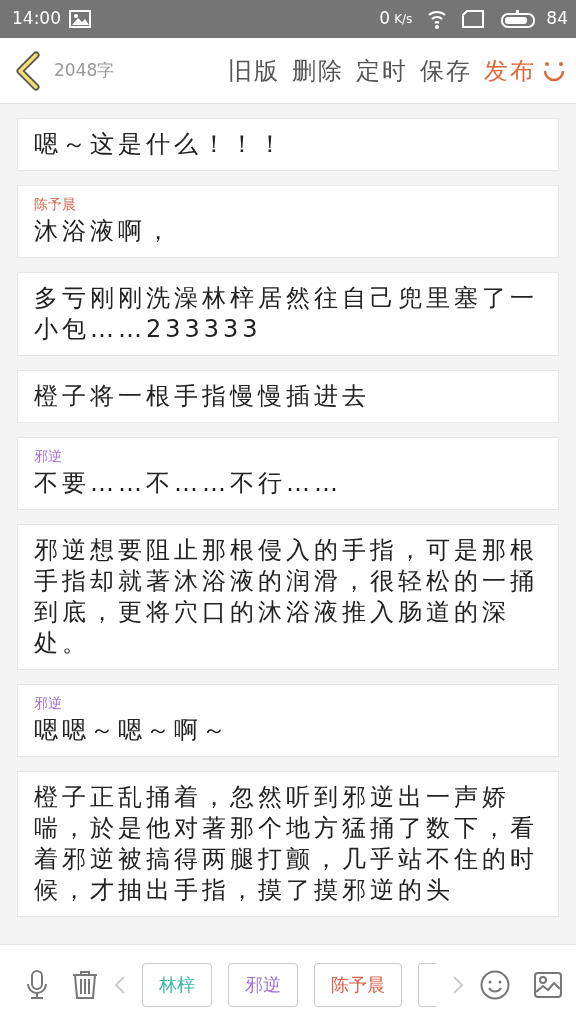 This screenshot has width=576, height=1024. What do you see at coordinates (254, 70) in the screenshot?
I see `toolbar-button: 旧版` at bounding box center [254, 70].